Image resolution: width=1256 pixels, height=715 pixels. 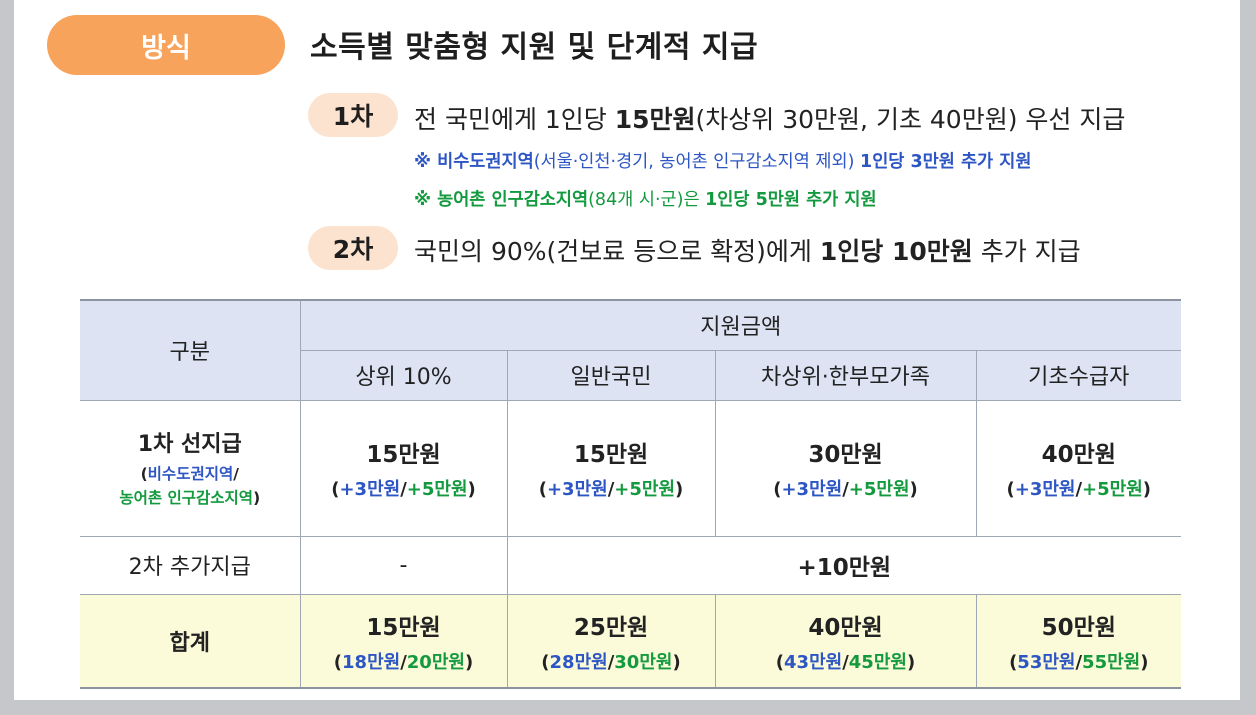 What do you see at coordinates (190, 350) in the screenshot?
I see `header-category: 구분` at bounding box center [190, 350].